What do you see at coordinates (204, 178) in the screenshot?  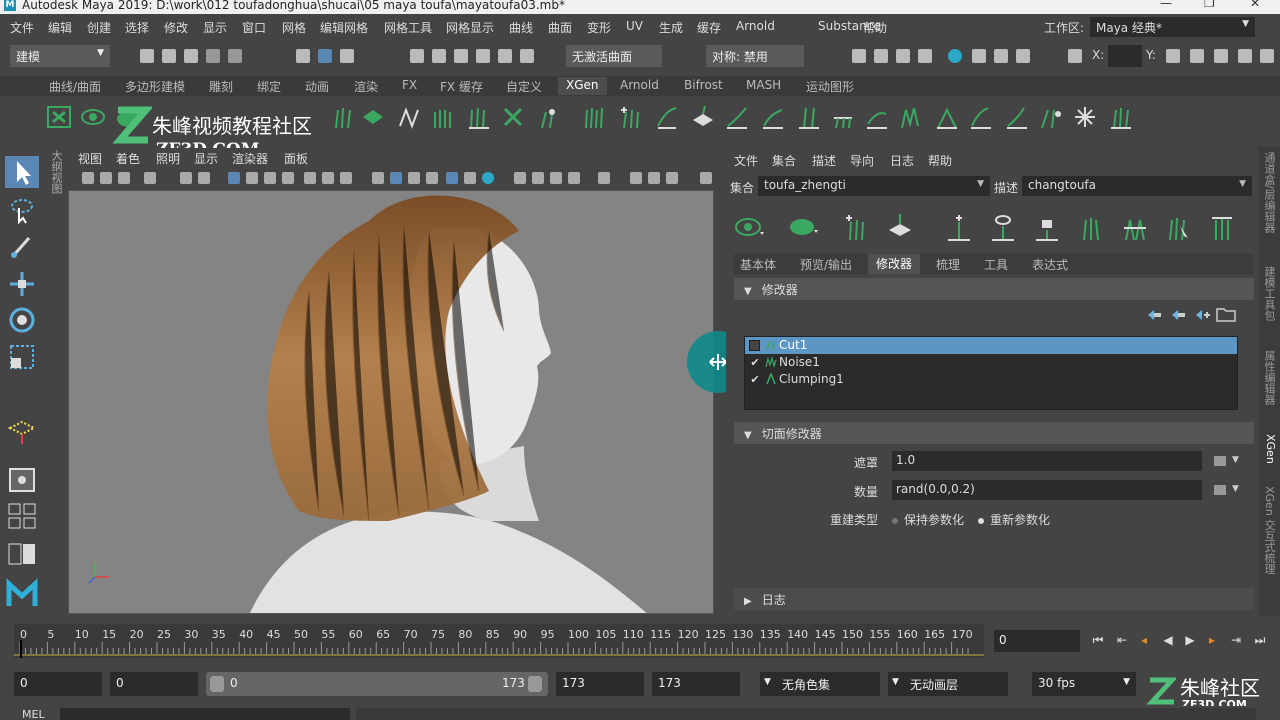 I see `2d-pan-icon` at bounding box center [204, 178].